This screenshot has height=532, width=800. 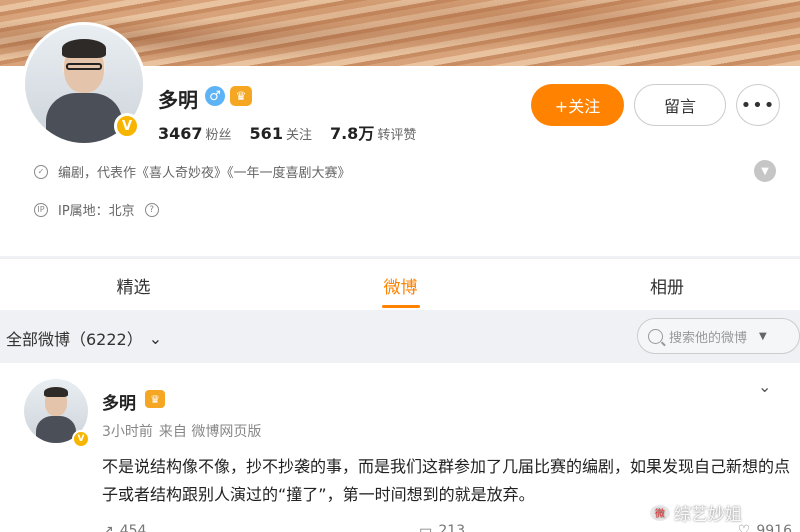 I want to click on expand-chevron-icon: ▼, so click(x=765, y=171).